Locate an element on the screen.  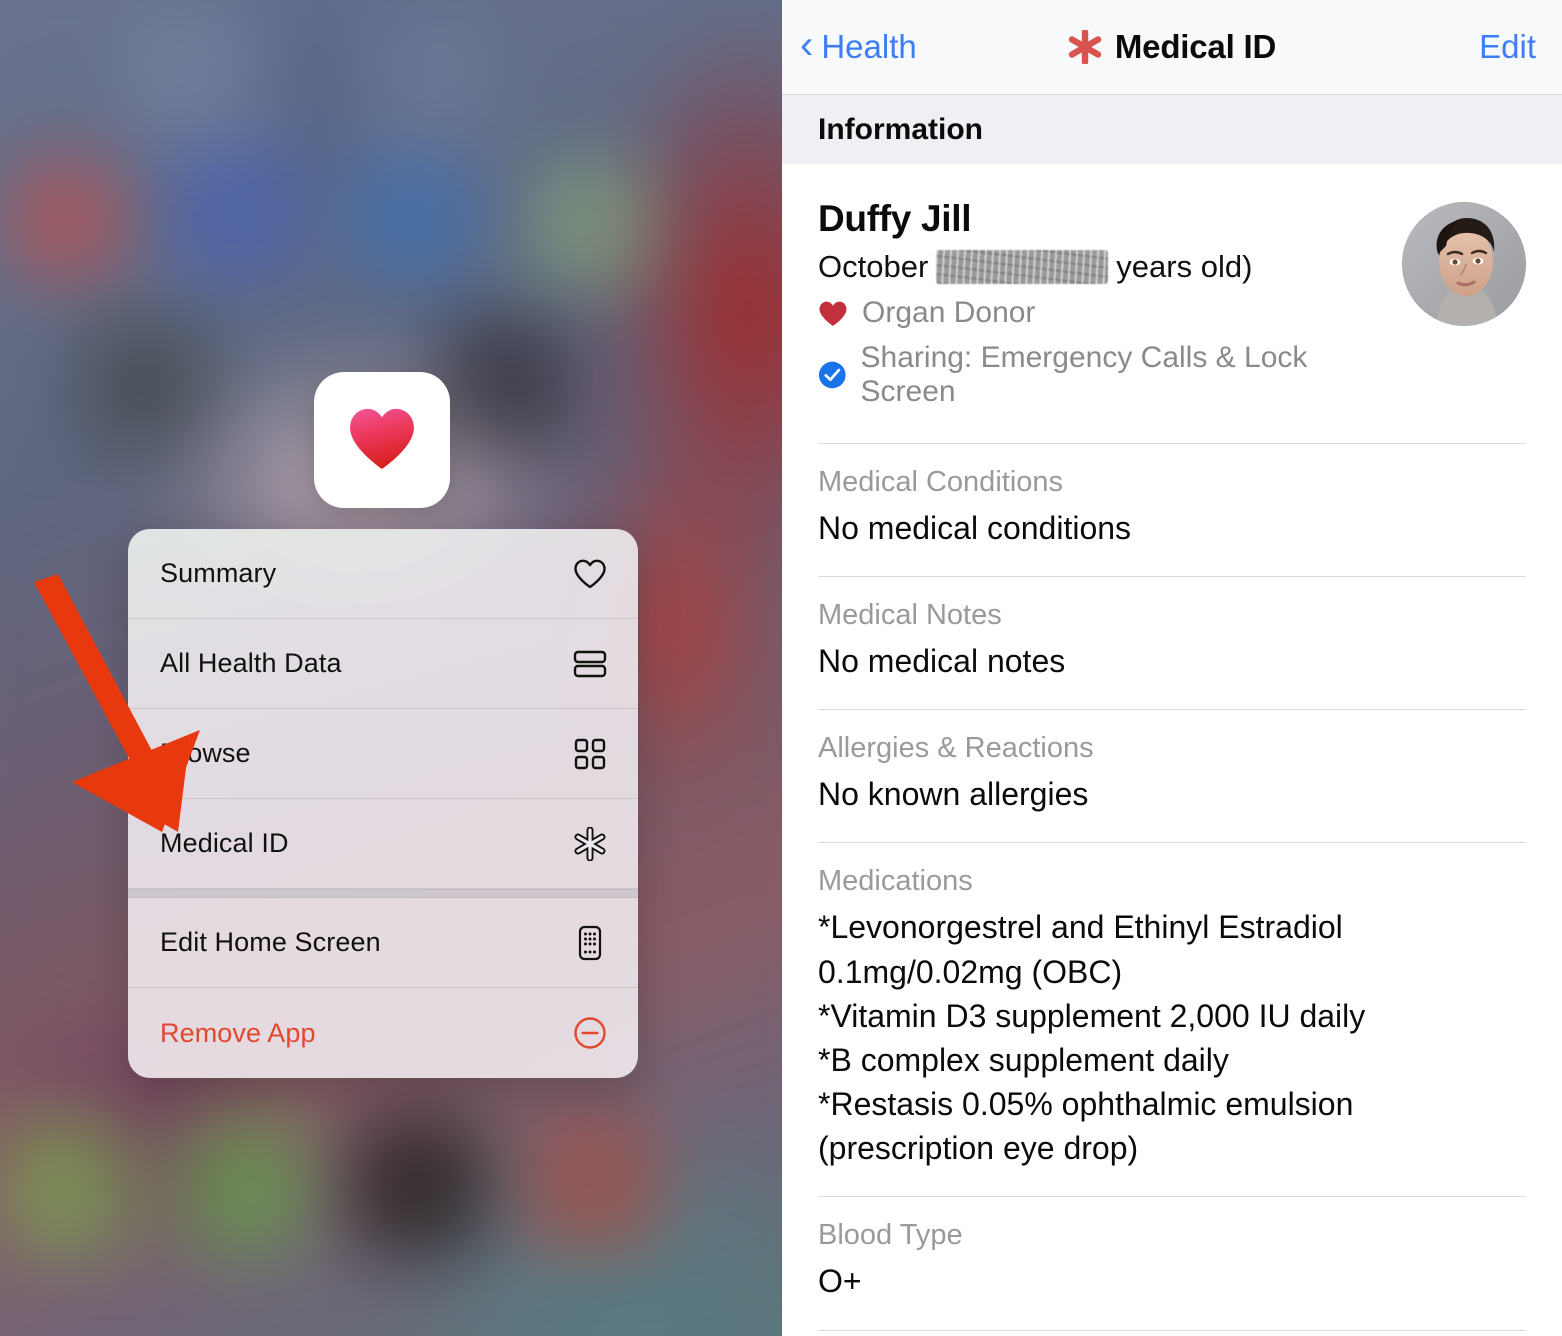
chevron-left-icon: ‹ is located at coordinates (807, 45).